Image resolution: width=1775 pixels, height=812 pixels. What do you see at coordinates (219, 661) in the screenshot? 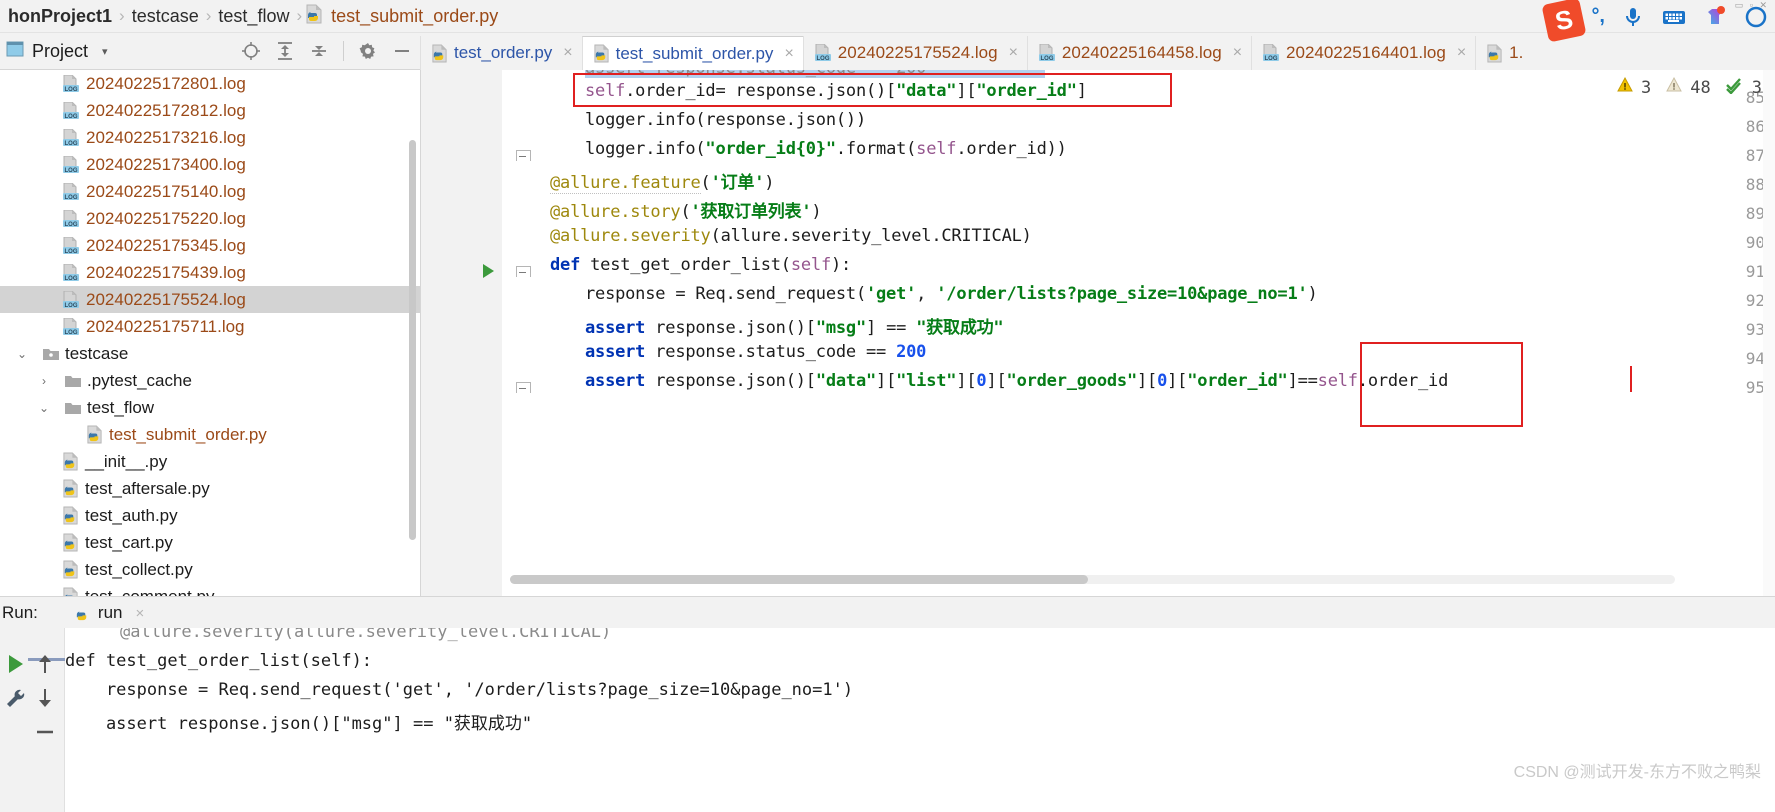
I see `run-output-line-2: def test_get_order_list(self):` at bounding box center [219, 661].